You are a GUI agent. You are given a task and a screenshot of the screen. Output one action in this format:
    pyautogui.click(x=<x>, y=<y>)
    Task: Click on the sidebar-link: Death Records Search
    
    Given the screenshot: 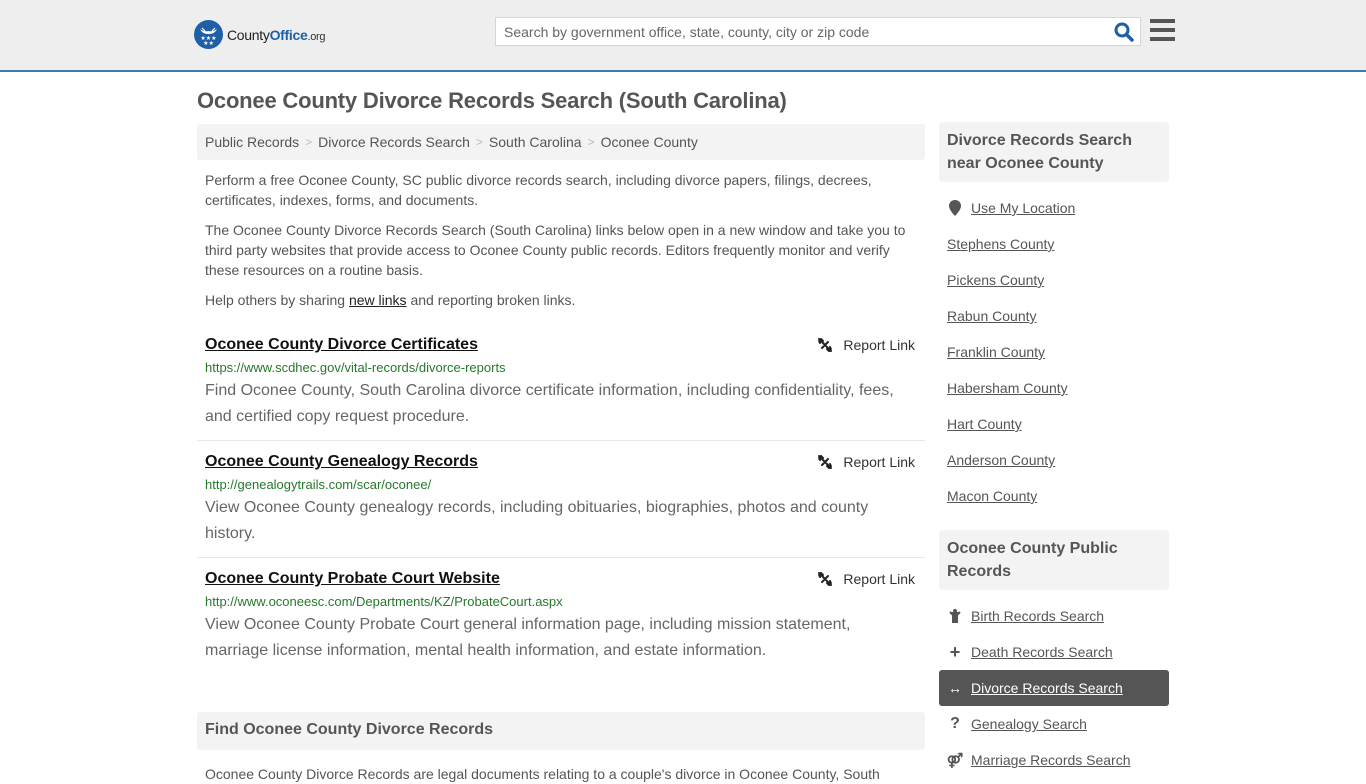 What is the action you would take?
    pyautogui.click(x=1042, y=652)
    